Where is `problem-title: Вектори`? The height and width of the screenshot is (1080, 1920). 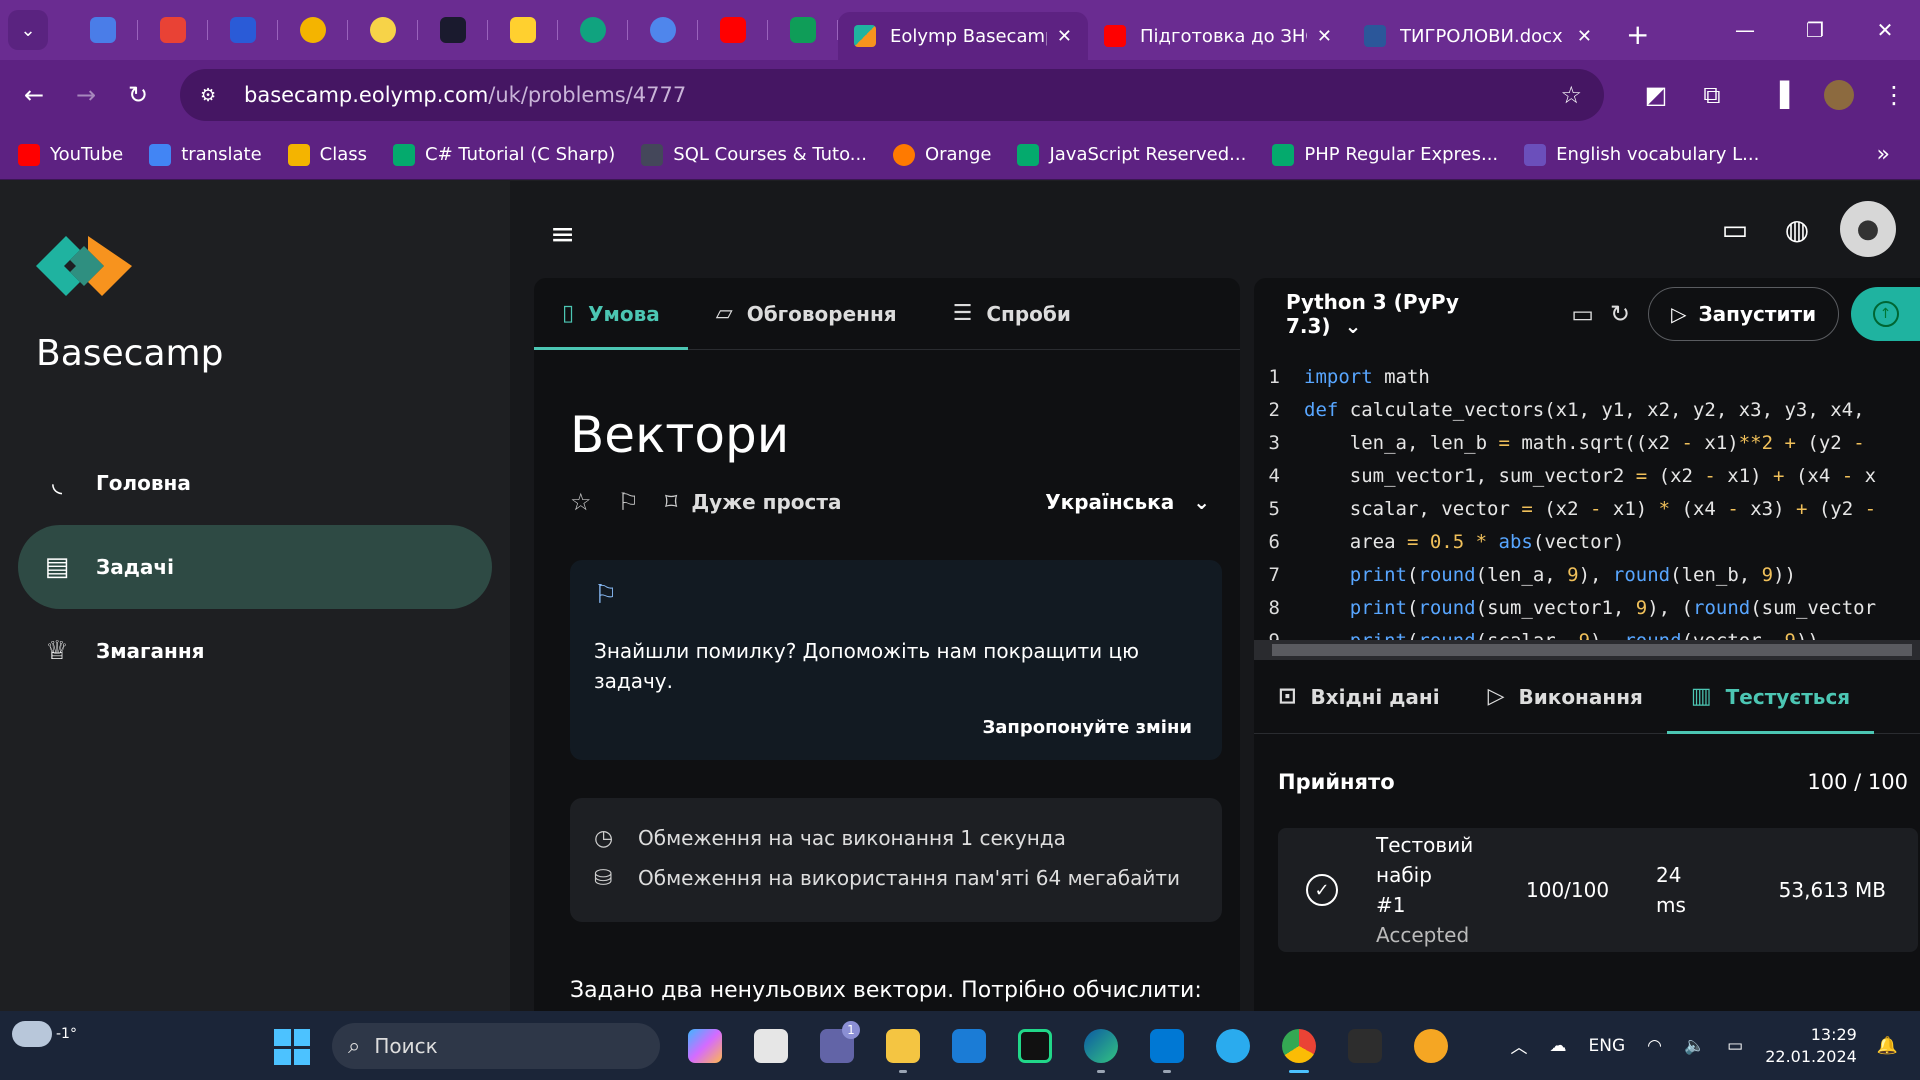 problem-title: Вектори is located at coordinates (680, 435).